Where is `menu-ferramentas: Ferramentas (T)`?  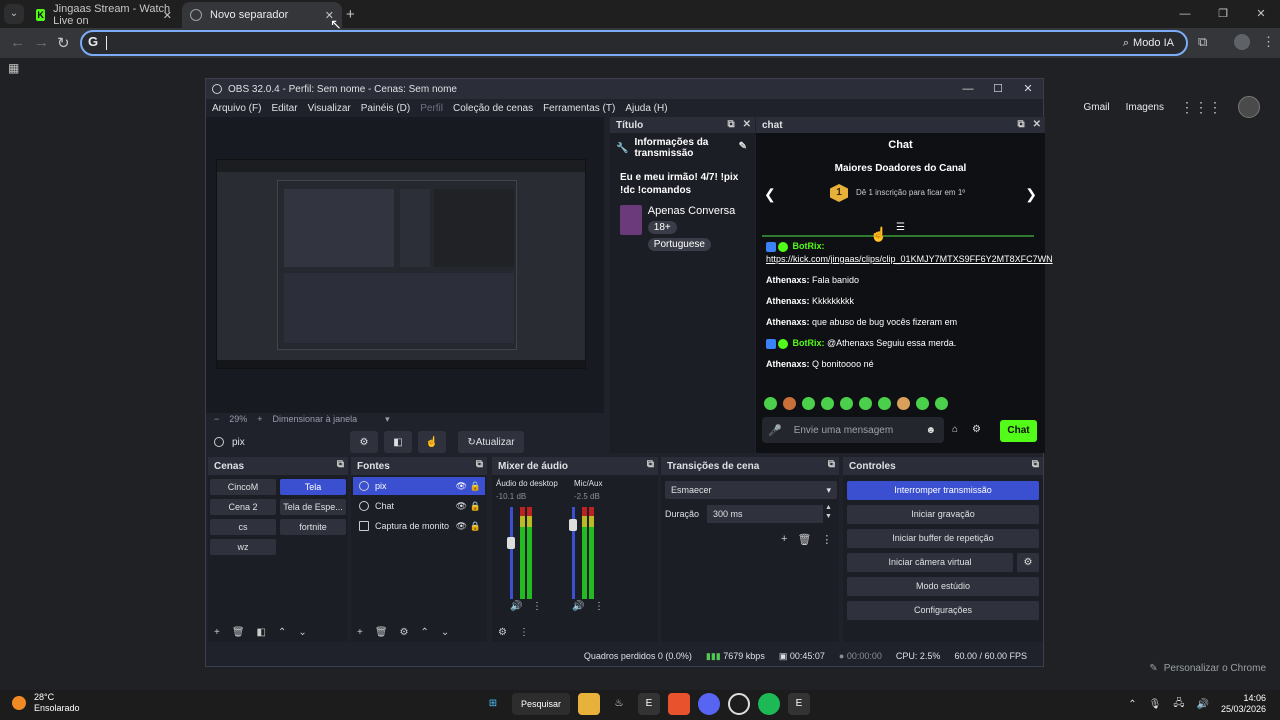 menu-ferramentas: Ferramentas (T) is located at coordinates (579, 108).